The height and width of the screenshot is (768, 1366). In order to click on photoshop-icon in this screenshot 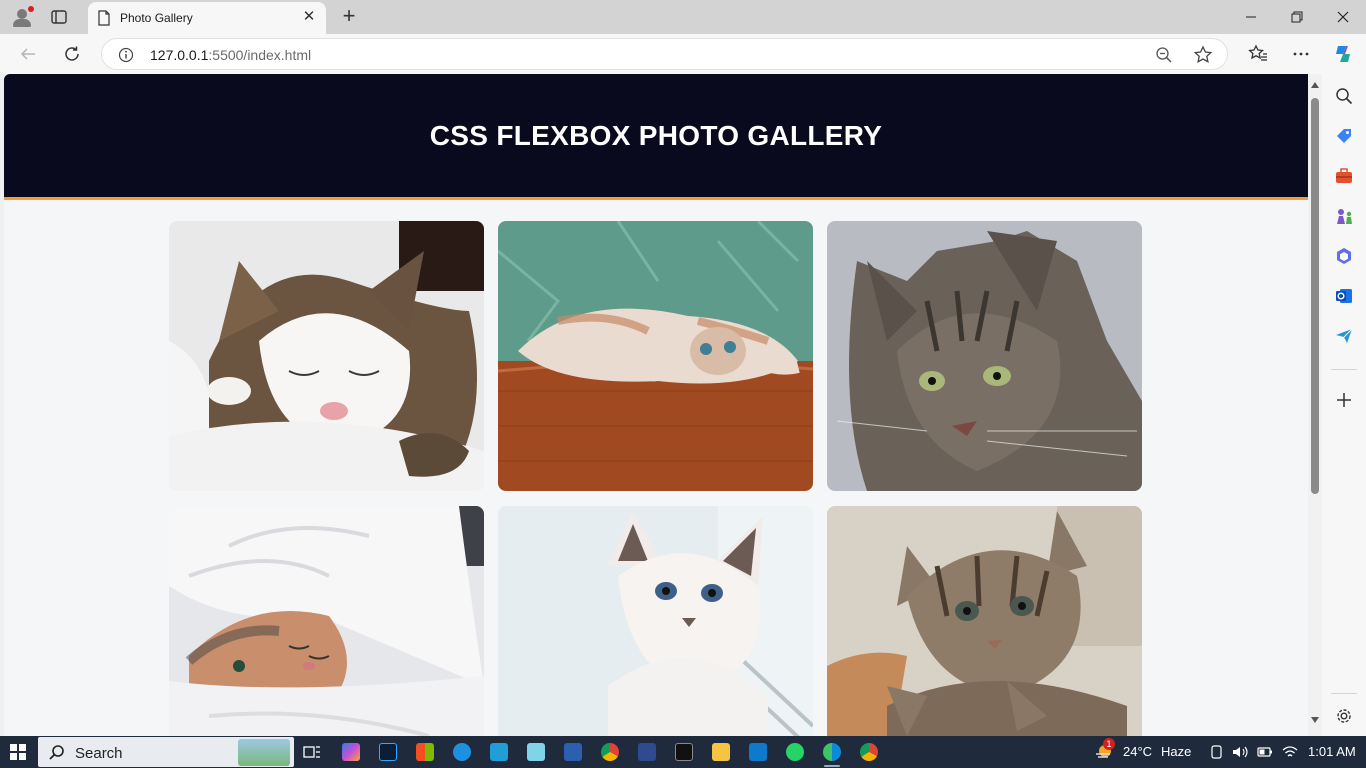, I will do `click(388, 752)`.